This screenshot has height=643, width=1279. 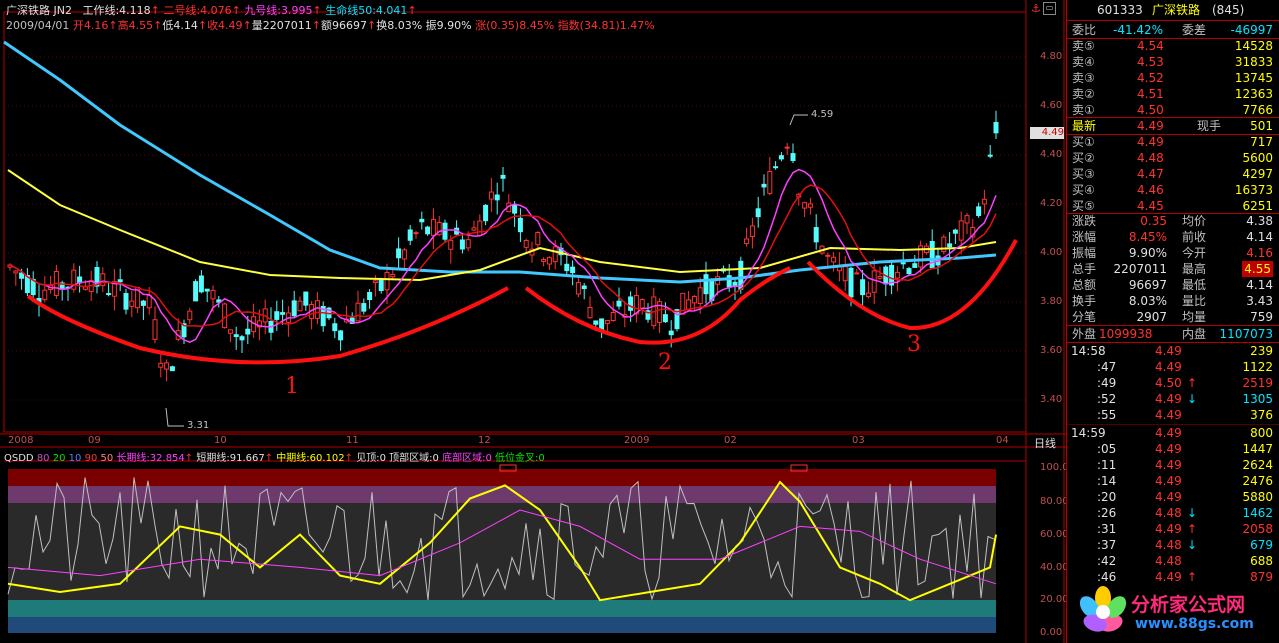 I want to click on x-tick: 11, so click(x=352, y=440).